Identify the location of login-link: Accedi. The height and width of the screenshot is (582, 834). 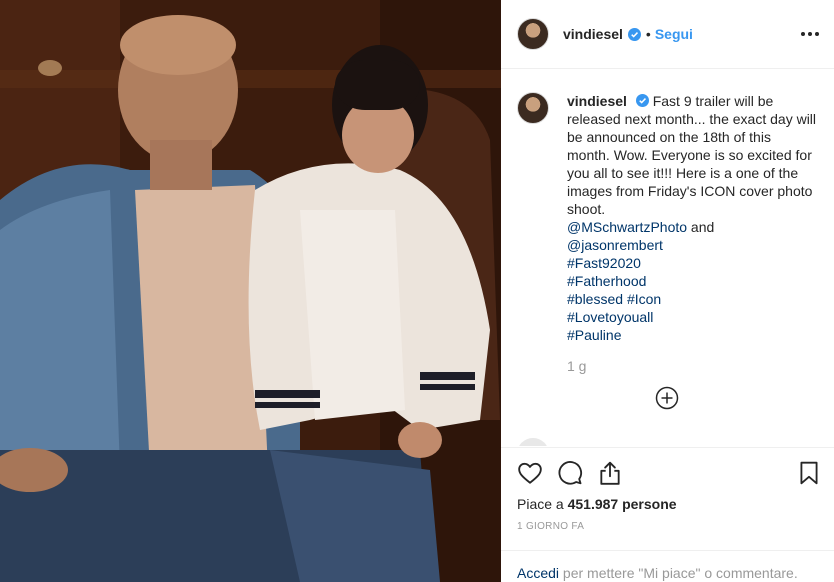
(538, 573).